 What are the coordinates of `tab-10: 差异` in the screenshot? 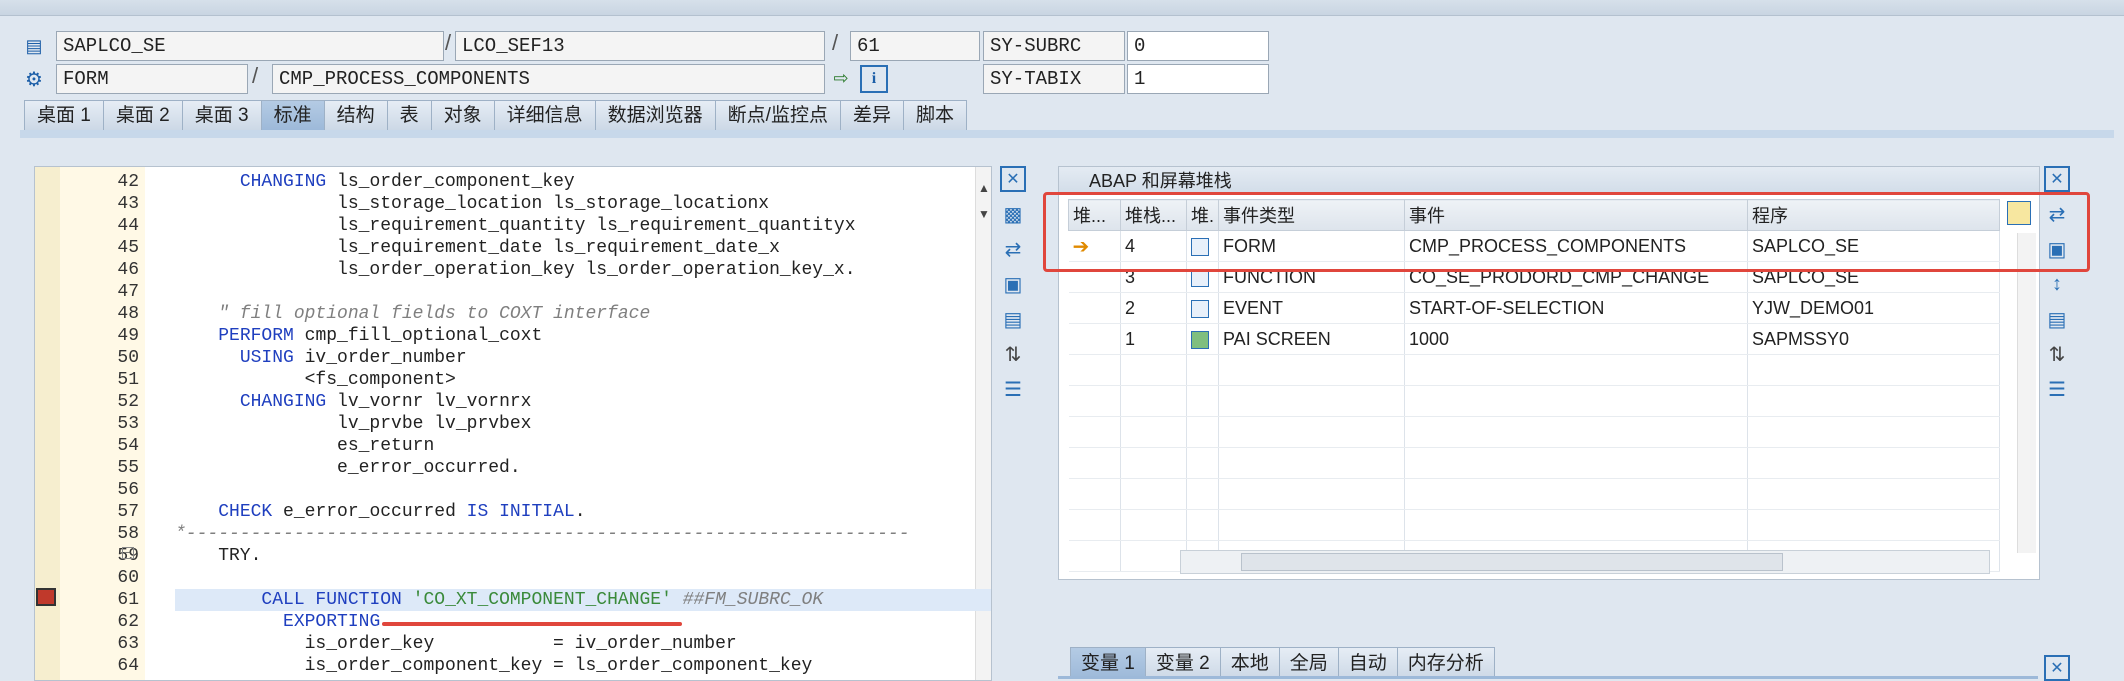 It's located at (871, 115).